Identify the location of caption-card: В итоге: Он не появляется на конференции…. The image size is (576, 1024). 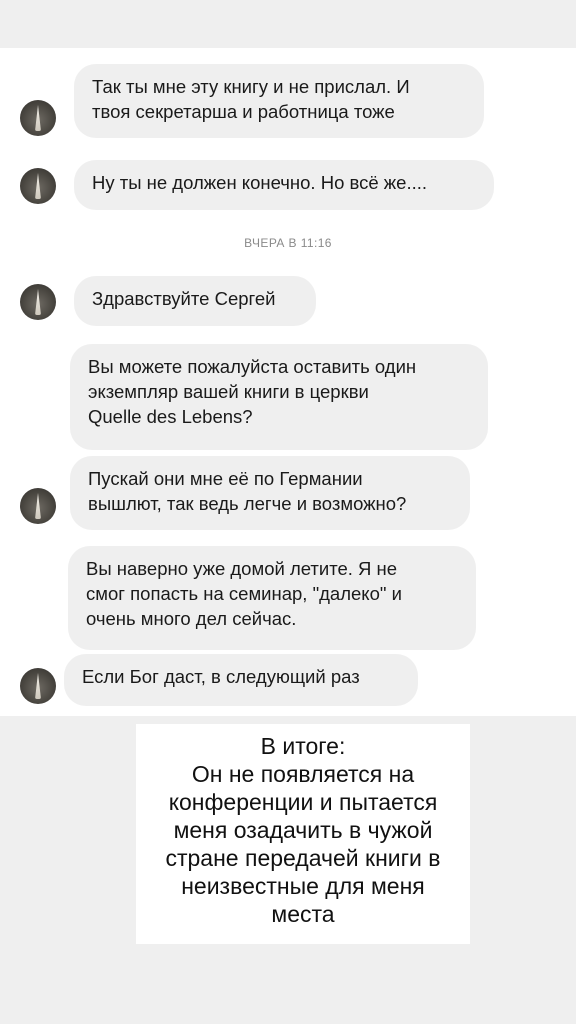
(303, 834).